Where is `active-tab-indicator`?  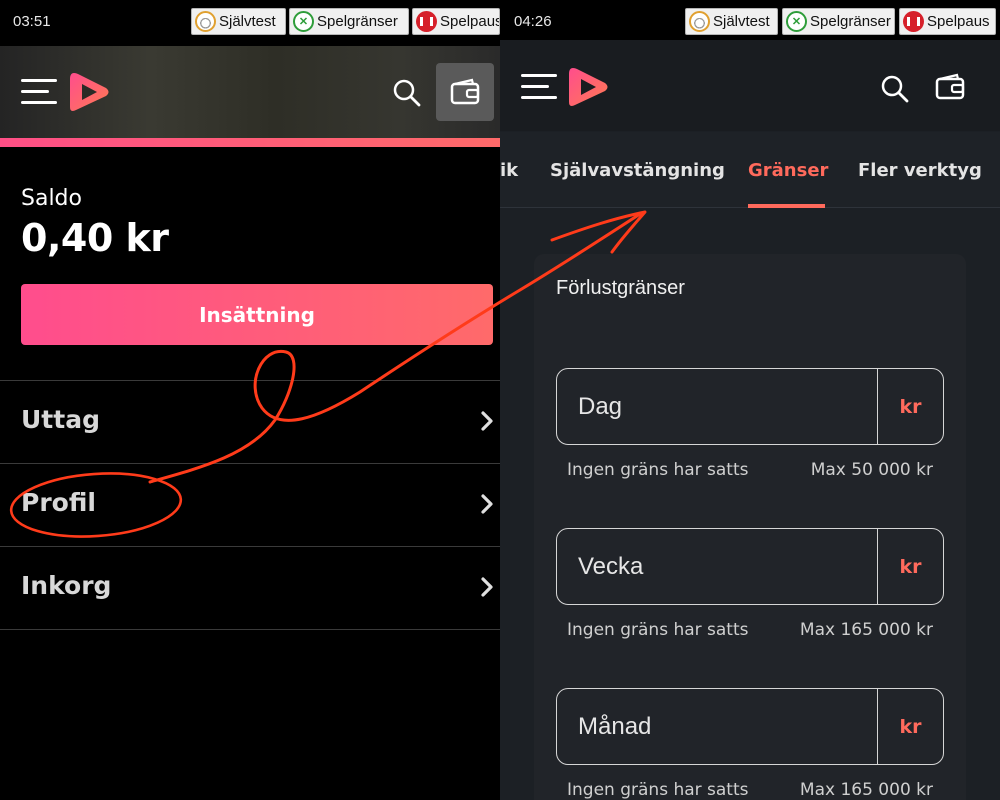
active-tab-indicator is located at coordinates (786, 206).